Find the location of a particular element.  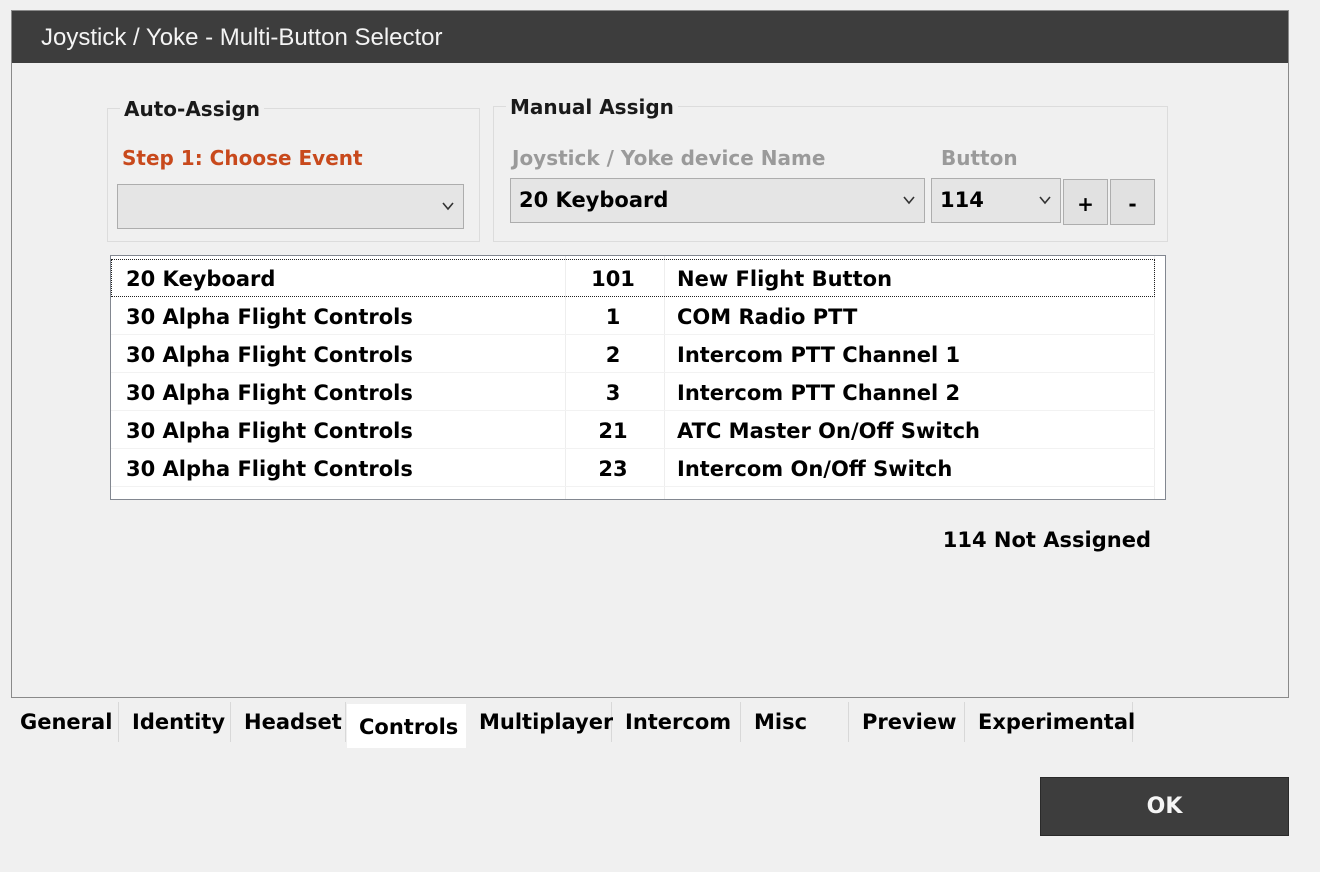

row-action: New Flight Button is located at coordinates (785, 279).